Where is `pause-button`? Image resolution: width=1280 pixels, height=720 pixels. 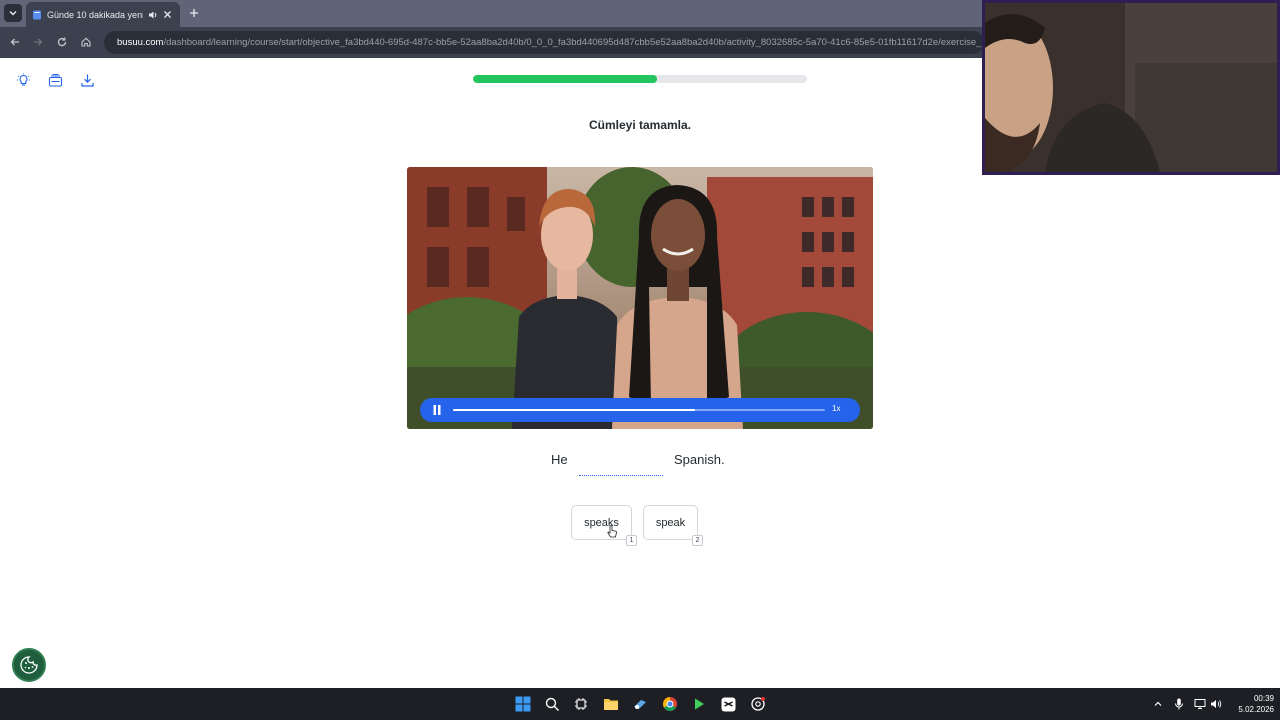 pause-button is located at coordinates (437, 410).